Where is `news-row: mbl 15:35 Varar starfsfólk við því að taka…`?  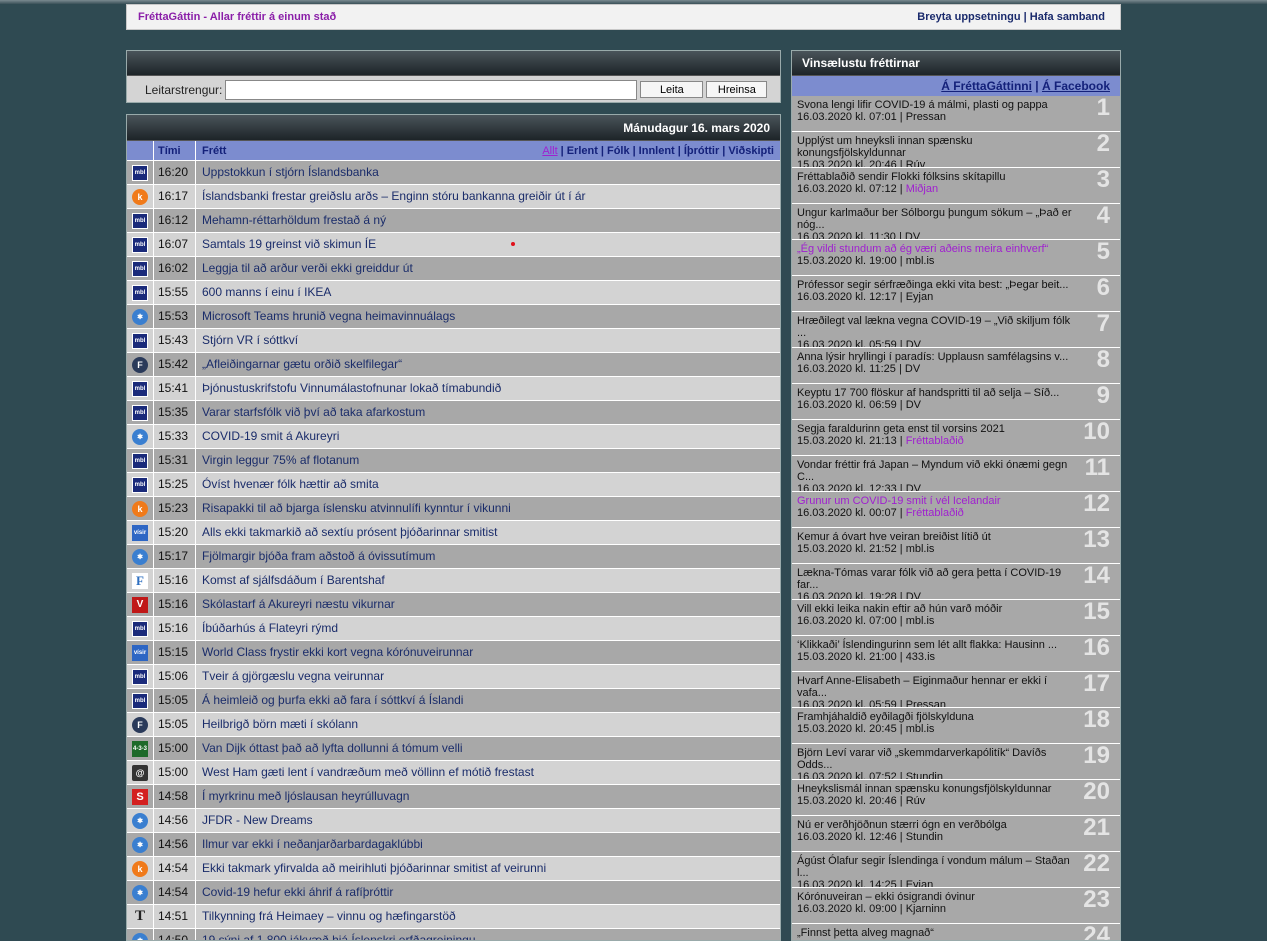 news-row: mbl 15:35 Varar starfsfólk við því að taka… is located at coordinates (453, 413).